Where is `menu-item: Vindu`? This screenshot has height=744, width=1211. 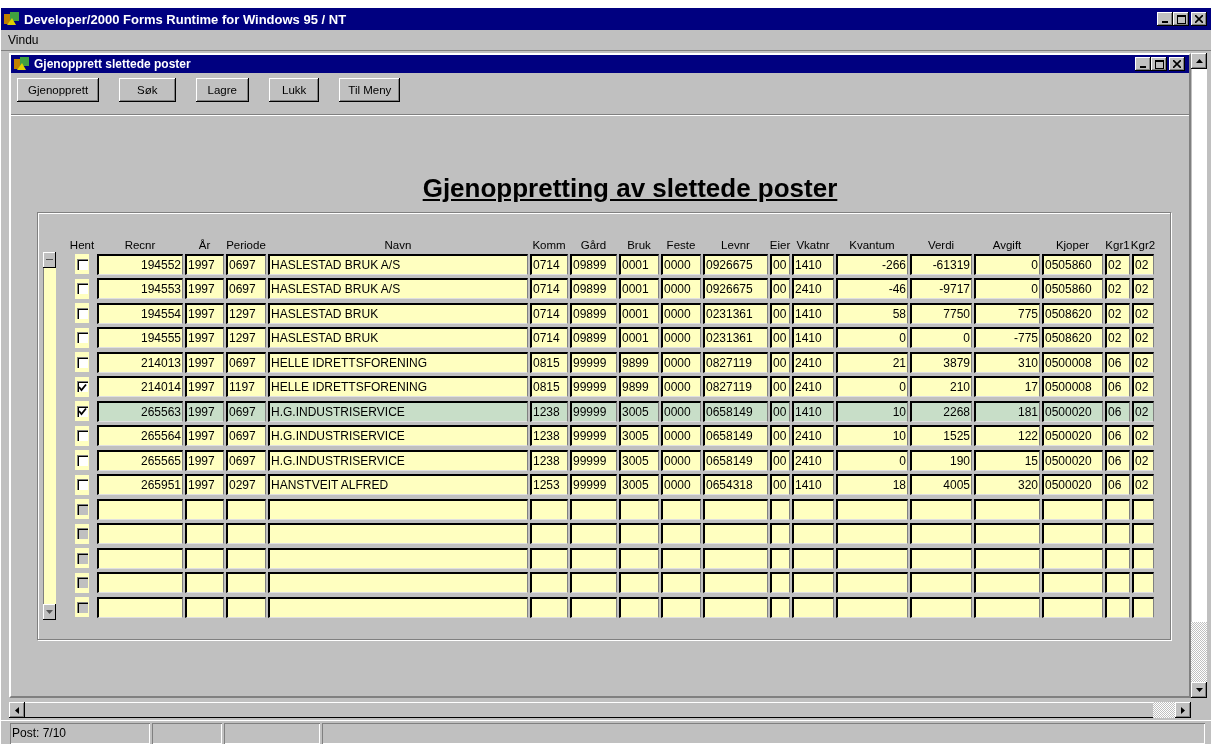 menu-item: Vindu is located at coordinates (23, 40).